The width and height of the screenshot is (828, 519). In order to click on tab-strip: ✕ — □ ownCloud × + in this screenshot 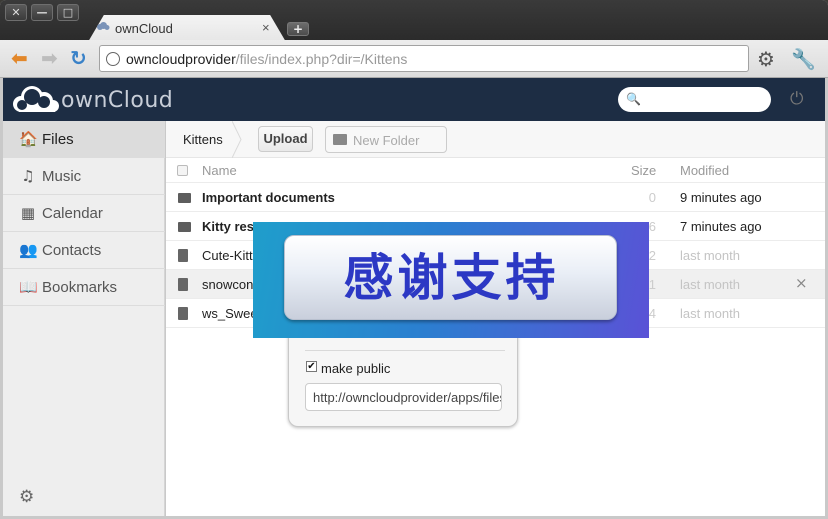, I will do `click(414, 21)`.